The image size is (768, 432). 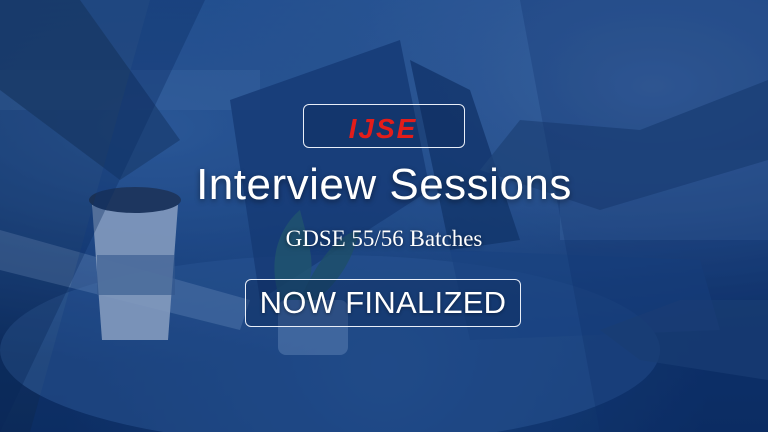 What do you see at coordinates (384, 184) in the screenshot?
I see `page-title: Interview Sessions` at bounding box center [384, 184].